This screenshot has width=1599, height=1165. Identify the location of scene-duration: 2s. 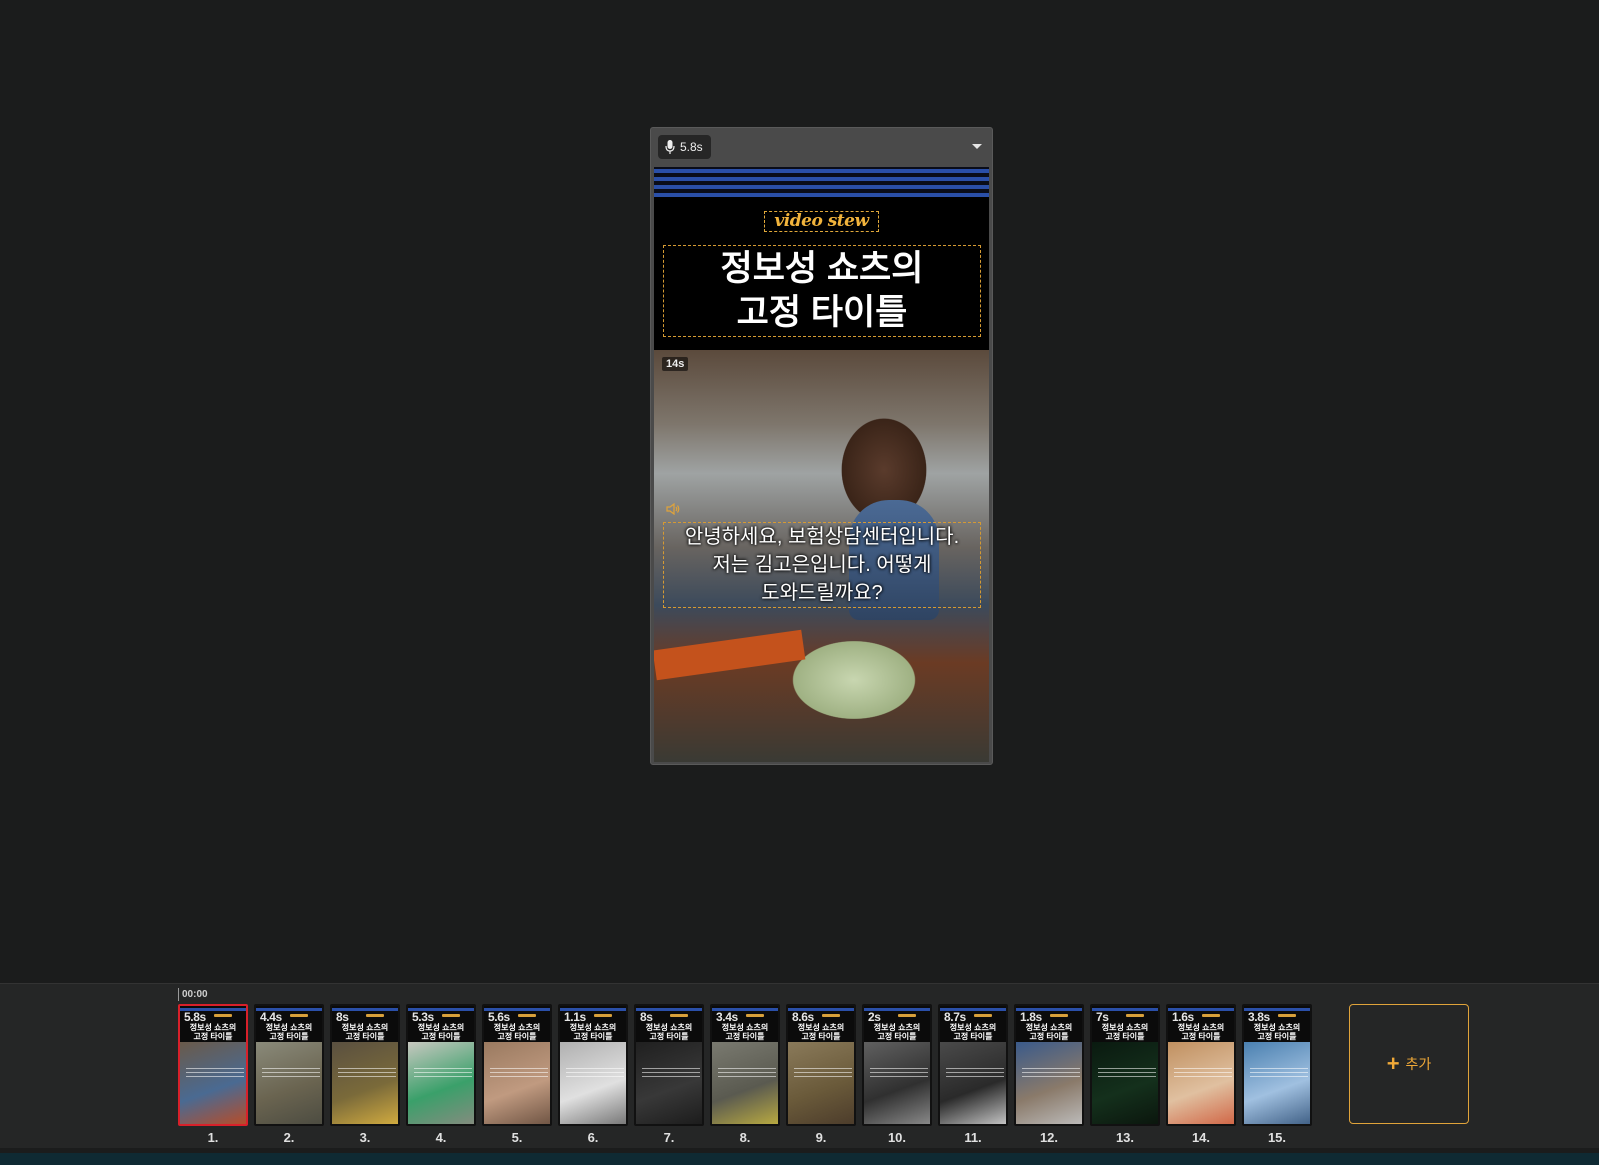
(874, 1017).